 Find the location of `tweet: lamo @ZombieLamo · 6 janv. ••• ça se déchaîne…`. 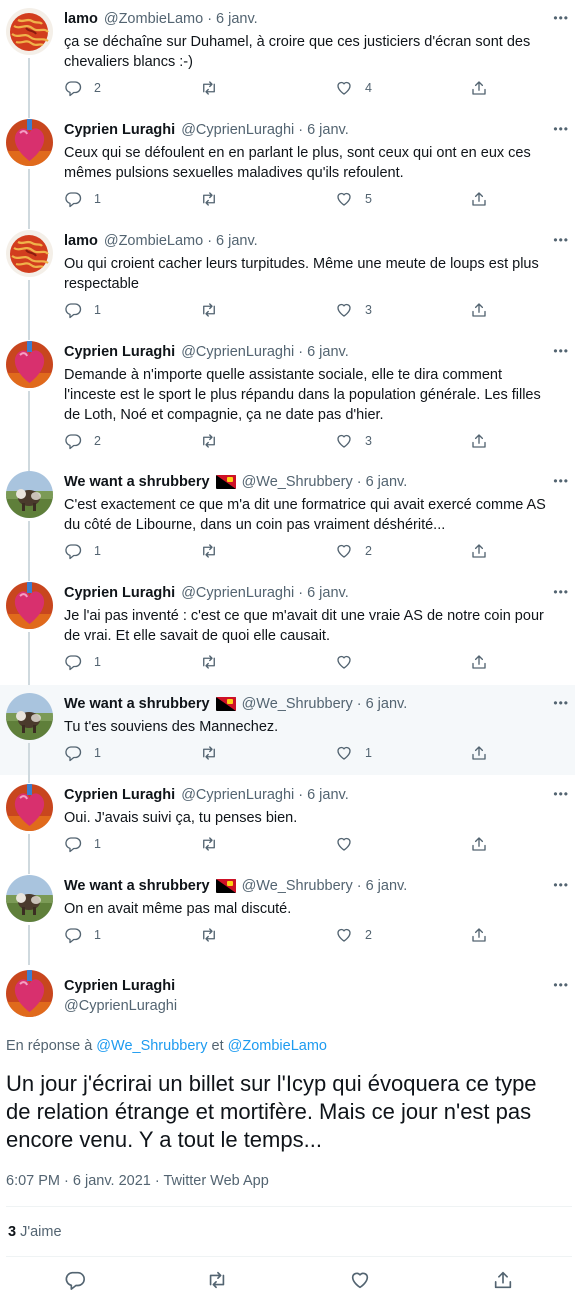

tweet: lamo @ZombieLamo · 6 janv. ••• ça se déchaîne… is located at coordinates (287, 59).